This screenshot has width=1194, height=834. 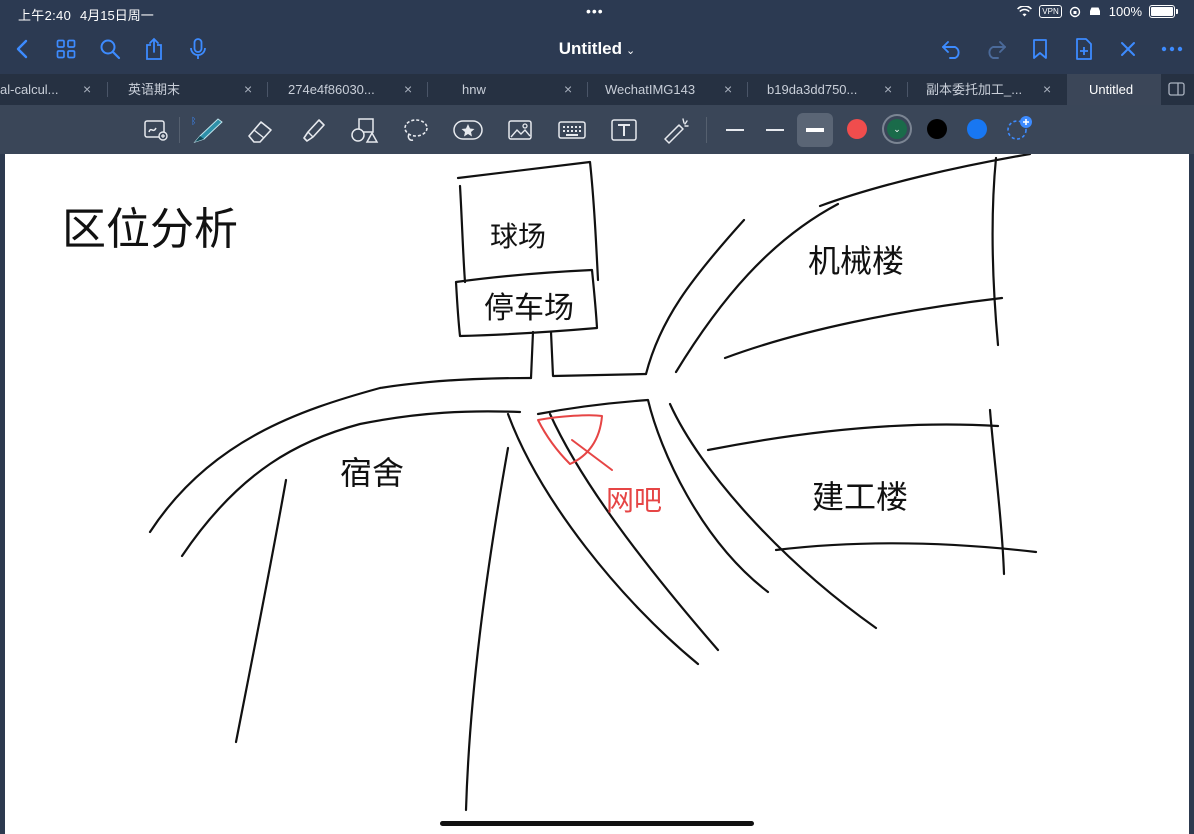 What do you see at coordinates (597, 823) in the screenshot?
I see `home-indicator` at bounding box center [597, 823].